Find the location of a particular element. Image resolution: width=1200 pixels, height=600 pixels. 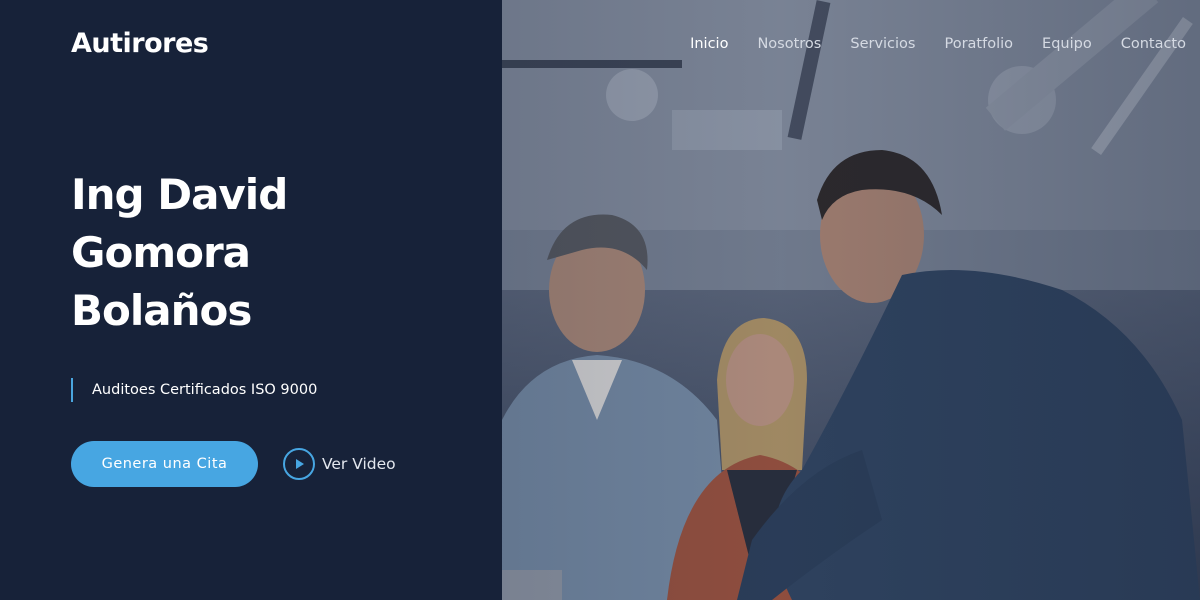

hero-title-line-3: Bolaños is located at coordinates (161, 310).